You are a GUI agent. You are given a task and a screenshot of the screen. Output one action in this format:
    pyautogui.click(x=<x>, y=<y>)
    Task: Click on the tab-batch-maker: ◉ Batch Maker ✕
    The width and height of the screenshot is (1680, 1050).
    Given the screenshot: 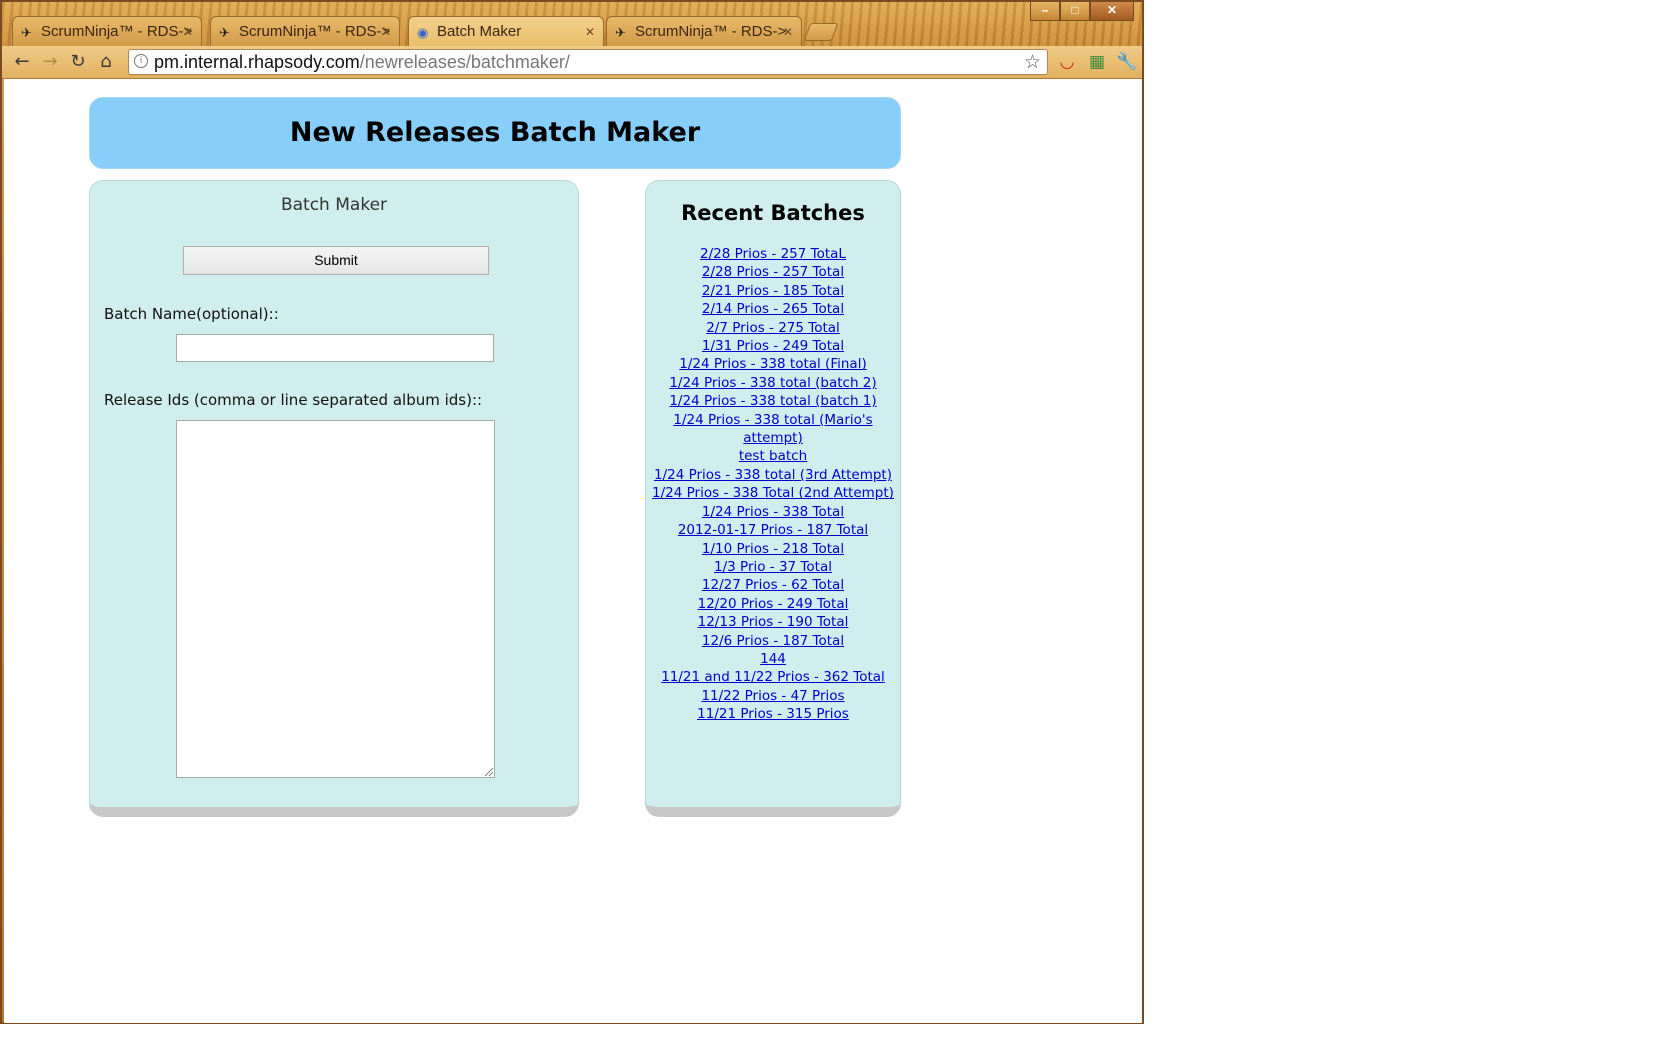 What is the action you would take?
    pyautogui.click(x=506, y=31)
    